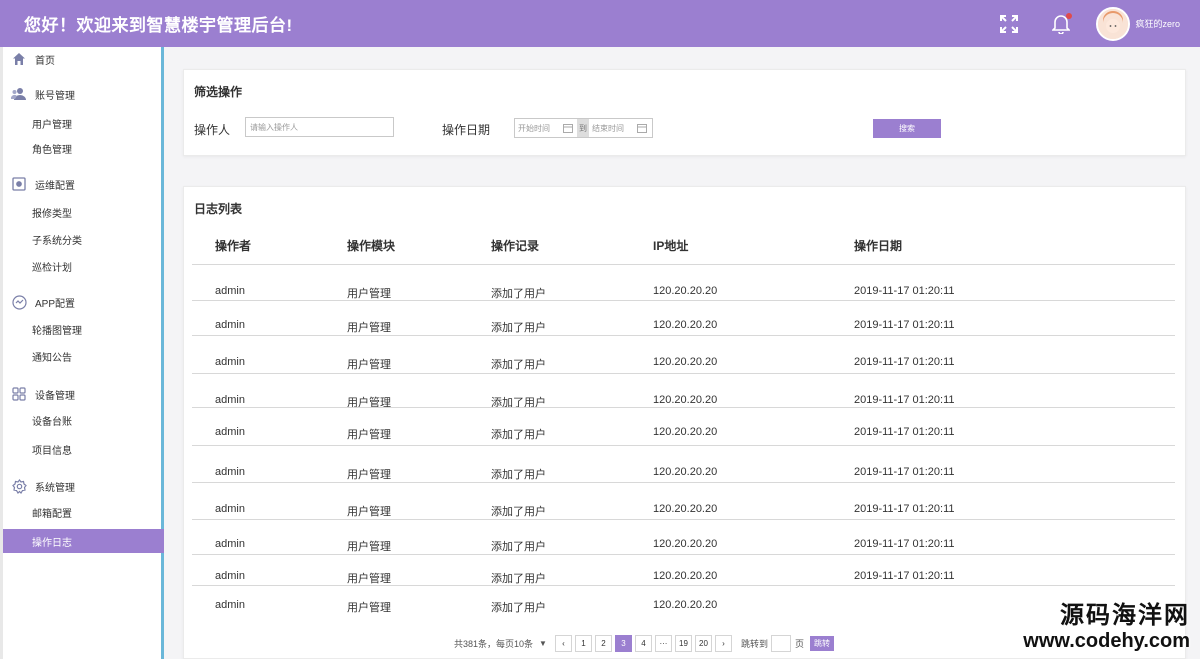  I want to click on bell-icon, so click(1061, 23).